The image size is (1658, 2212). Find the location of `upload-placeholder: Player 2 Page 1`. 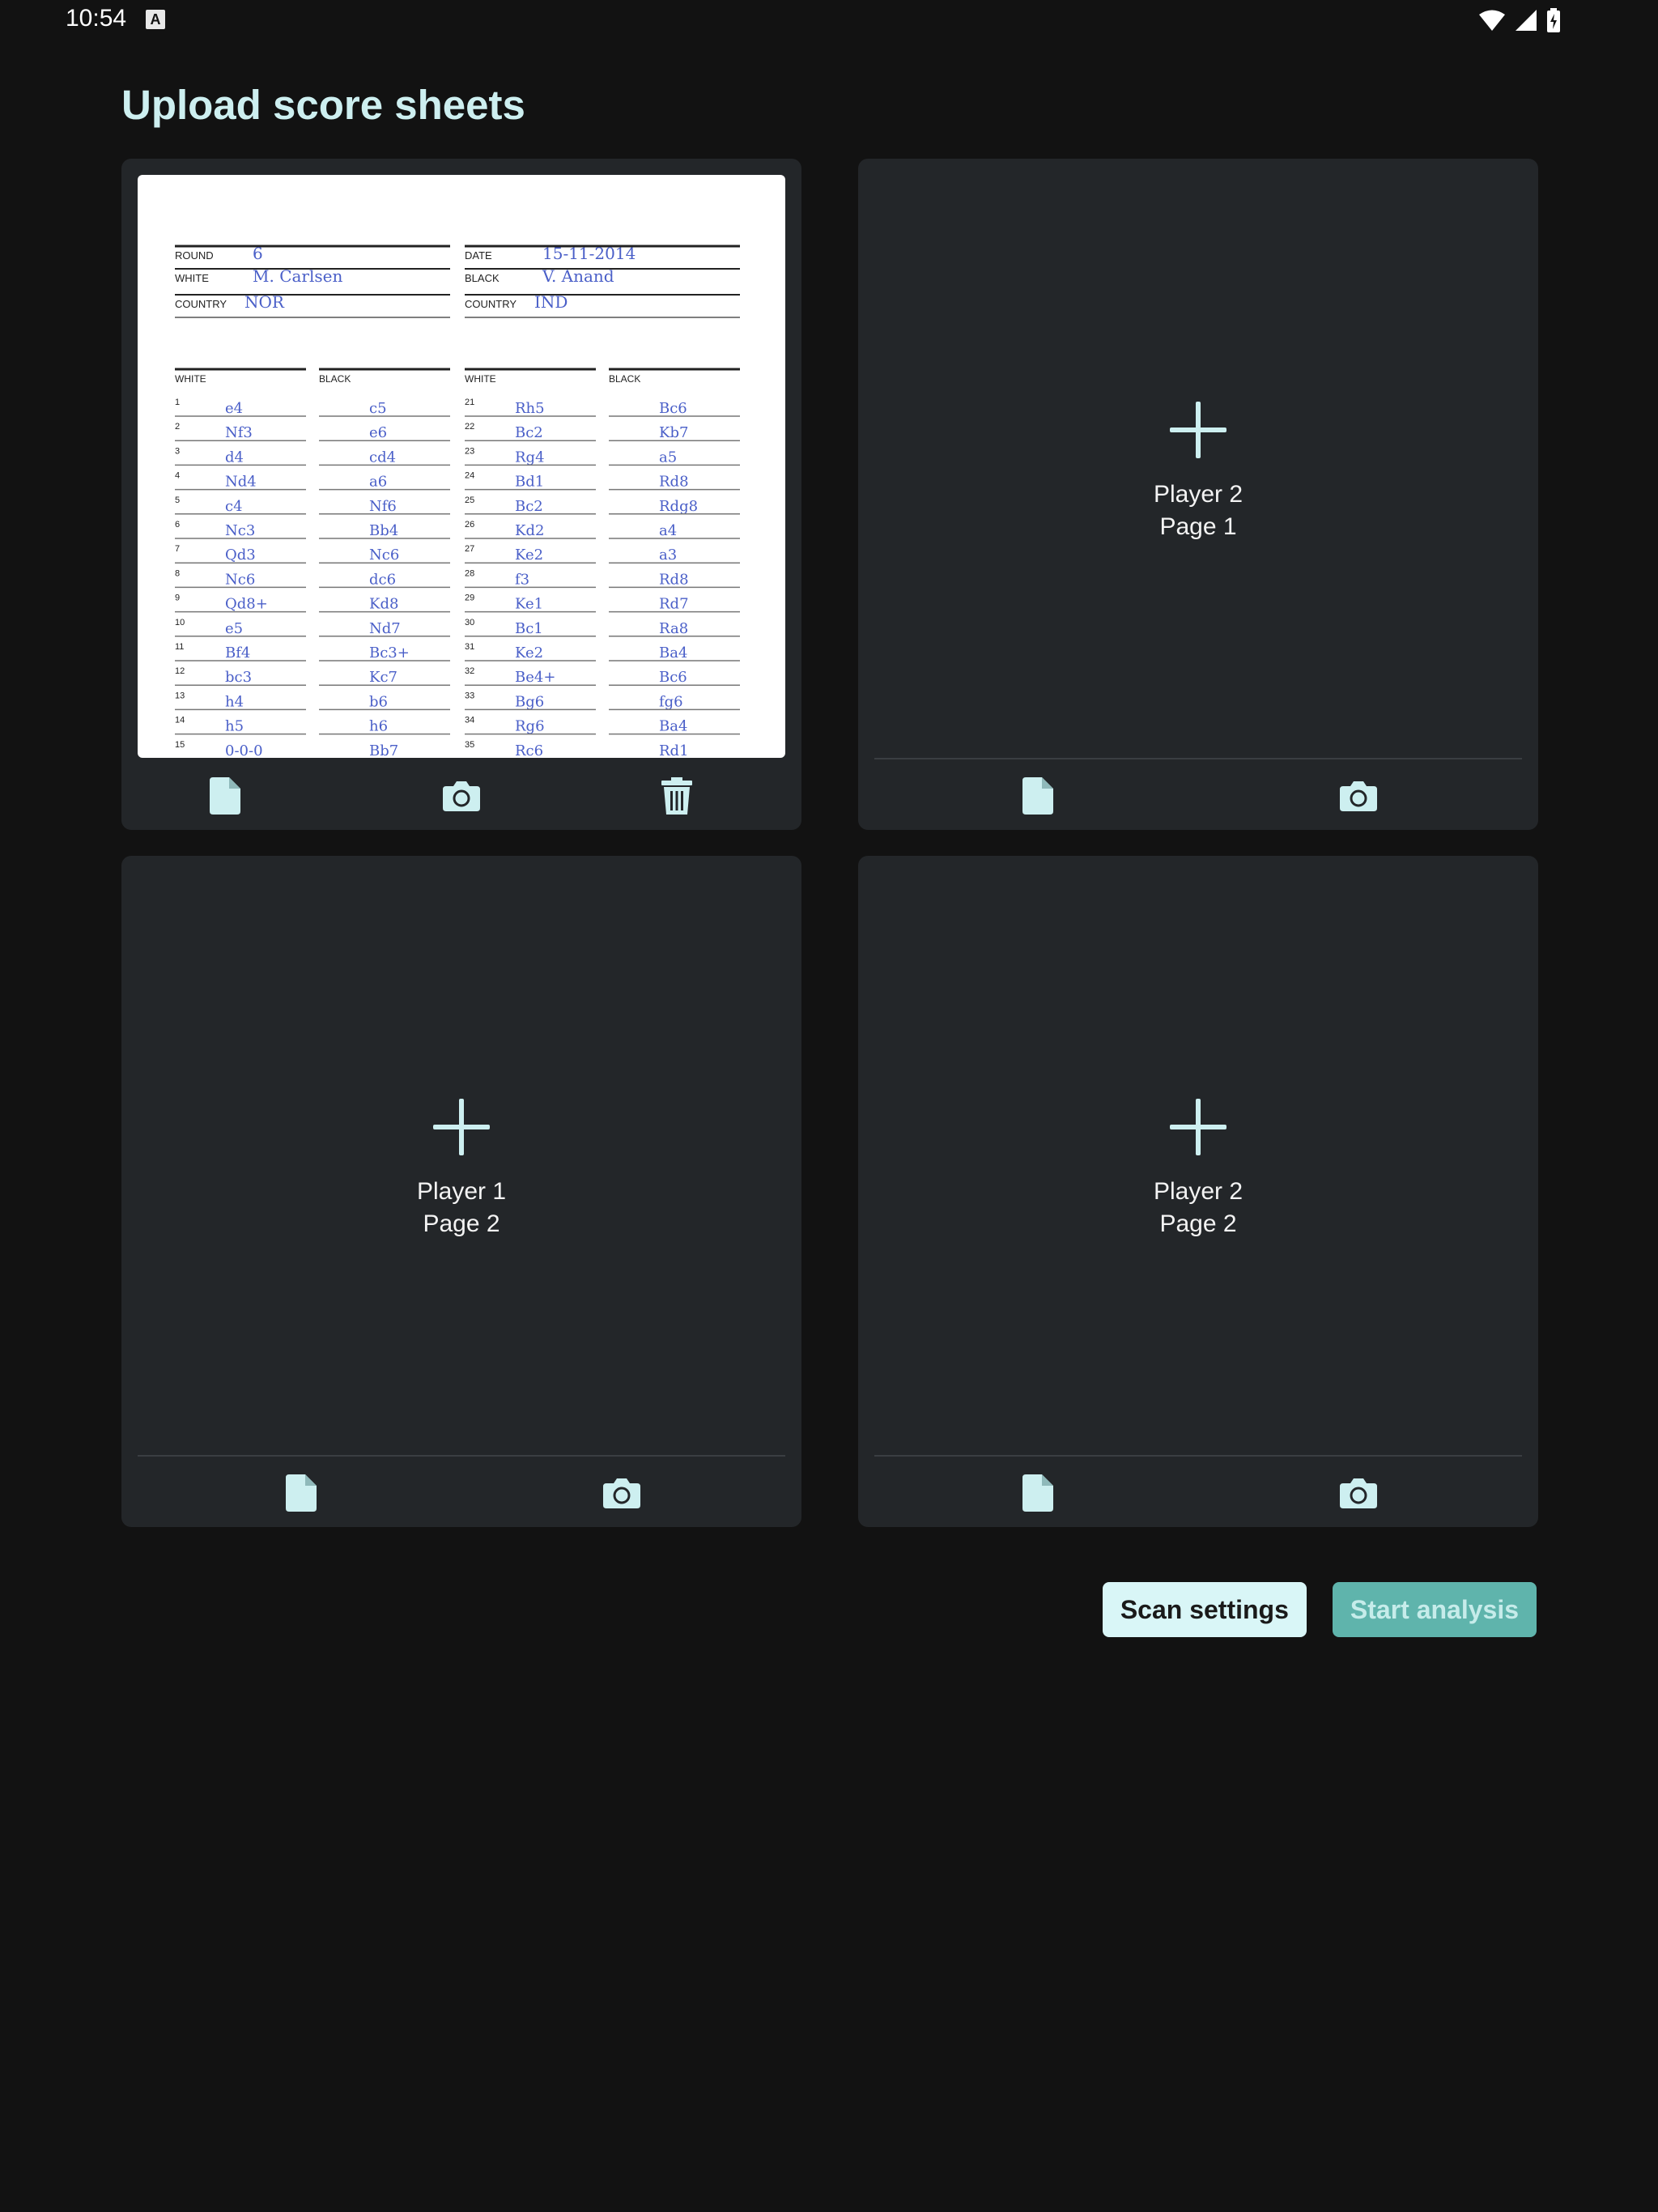

upload-placeholder: Player 2 Page 1 is located at coordinates (1198, 467).